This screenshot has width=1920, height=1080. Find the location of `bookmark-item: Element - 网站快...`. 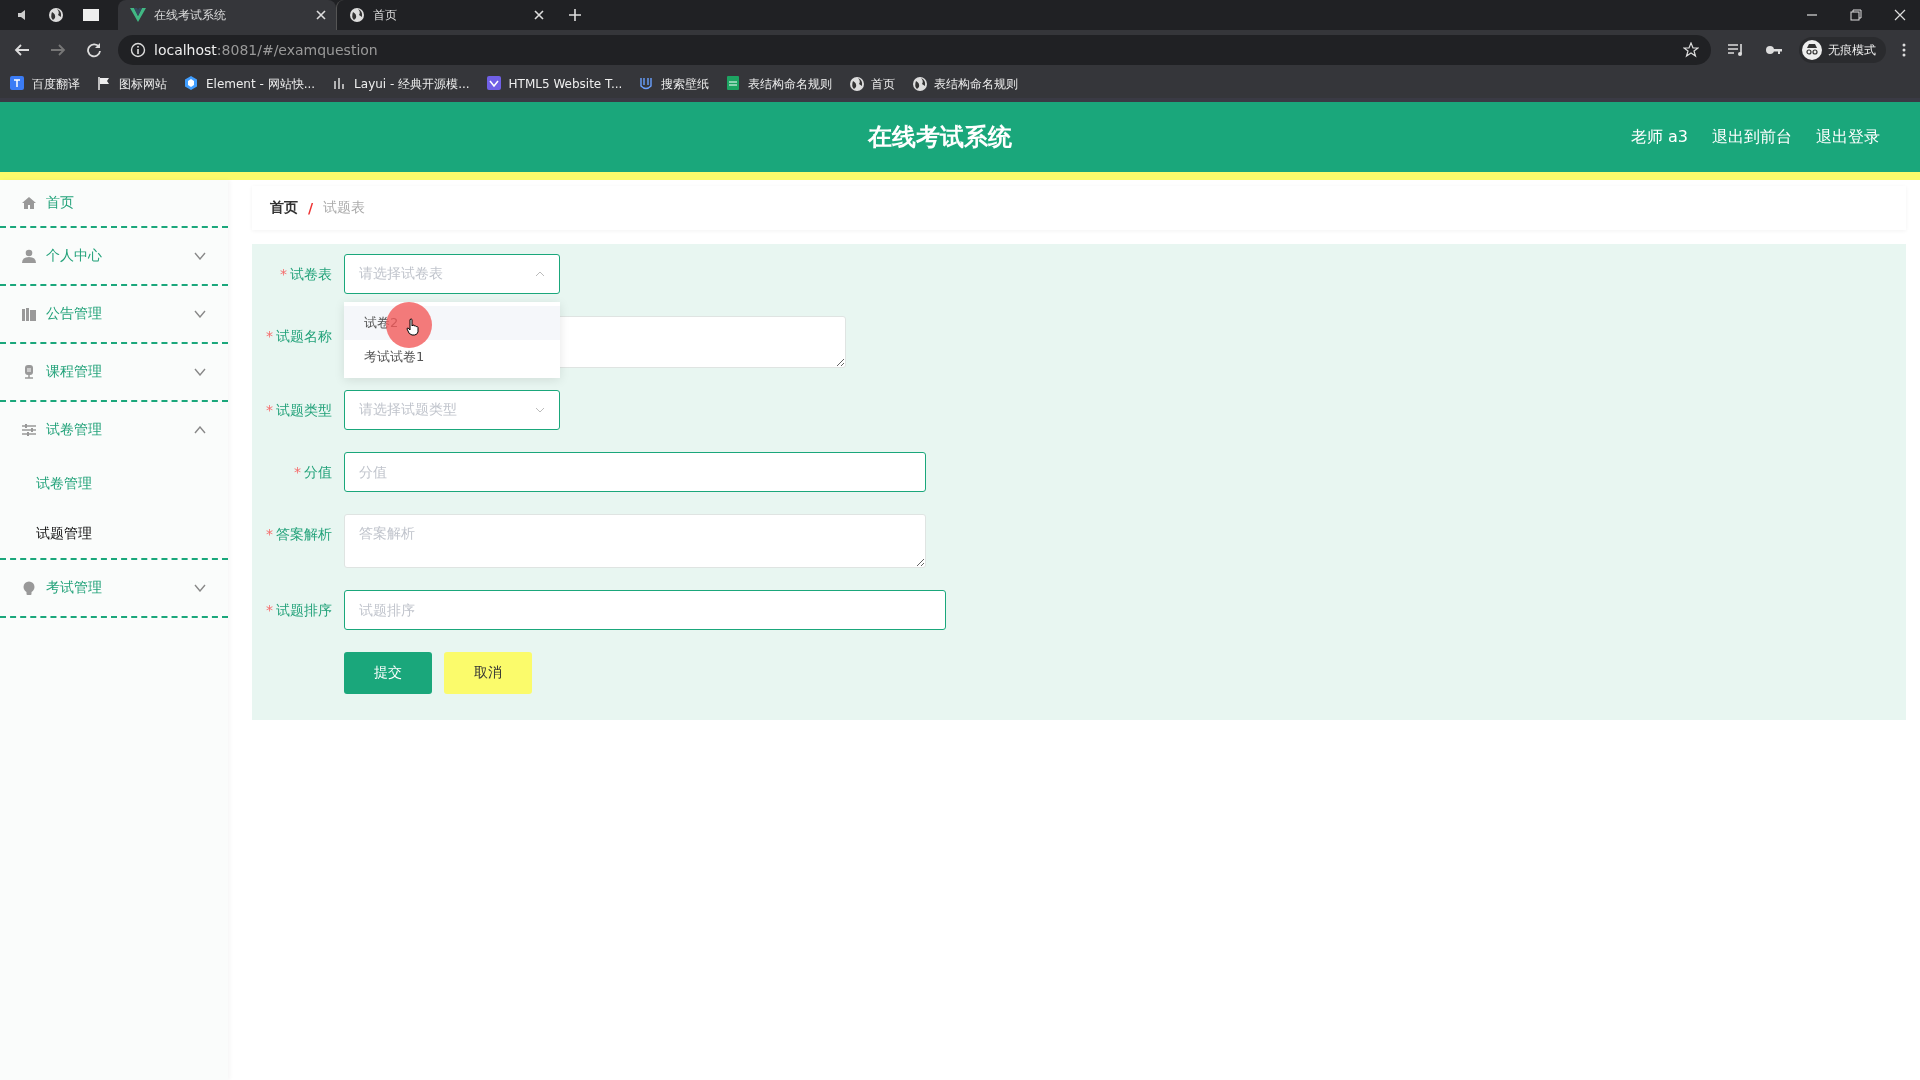

bookmark-item: Element - 网站快... is located at coordinates (250, 84).